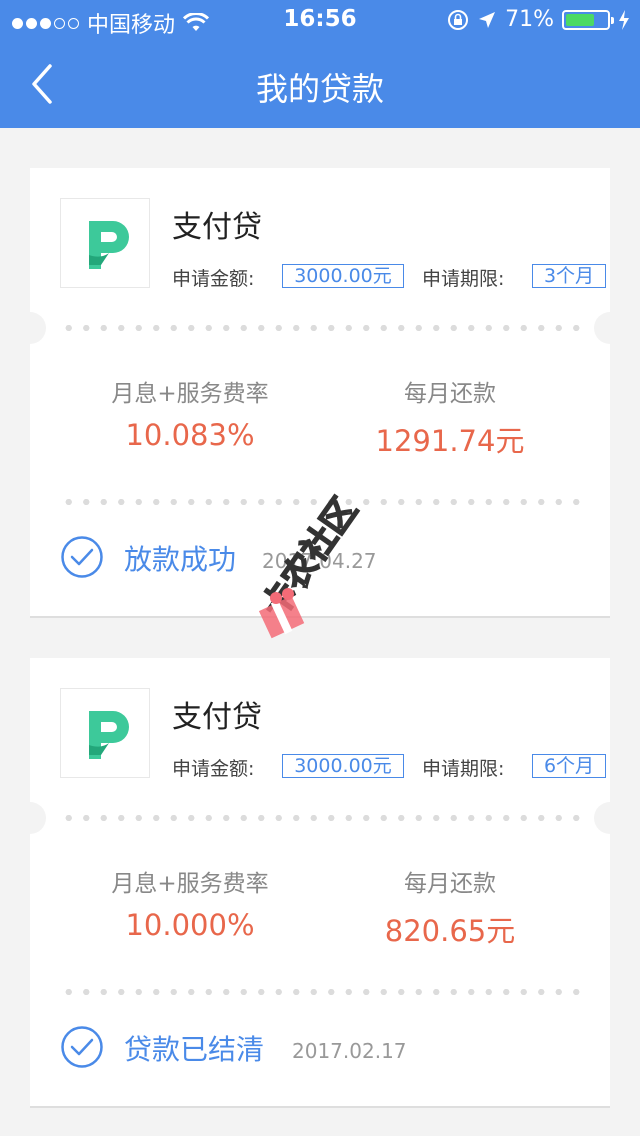 The image size is (640, 1136). What do you see at coordinates (529, 19) in the screenshot?
I see `battery-percent: 71%` at bounding box center [529, 19].